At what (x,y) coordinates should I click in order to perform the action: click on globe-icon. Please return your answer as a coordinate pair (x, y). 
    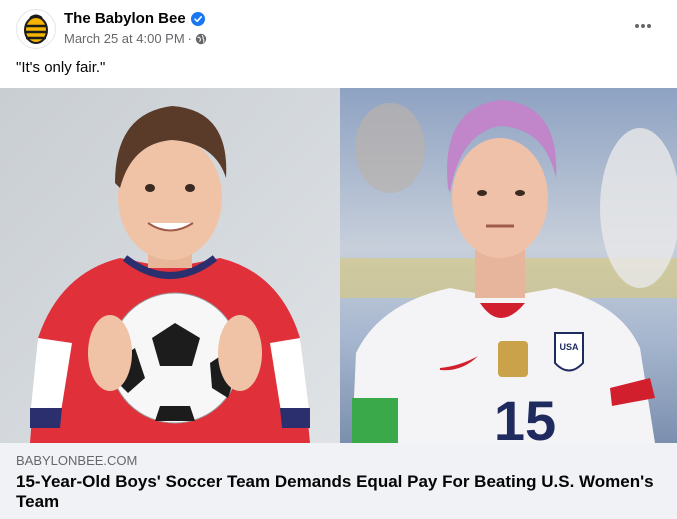
    Looking at the image, I should click on (201, 39).